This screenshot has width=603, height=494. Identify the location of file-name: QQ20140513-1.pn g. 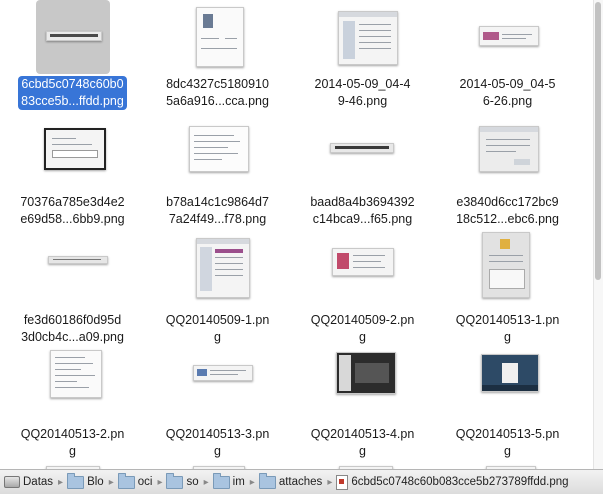
(507, 329).